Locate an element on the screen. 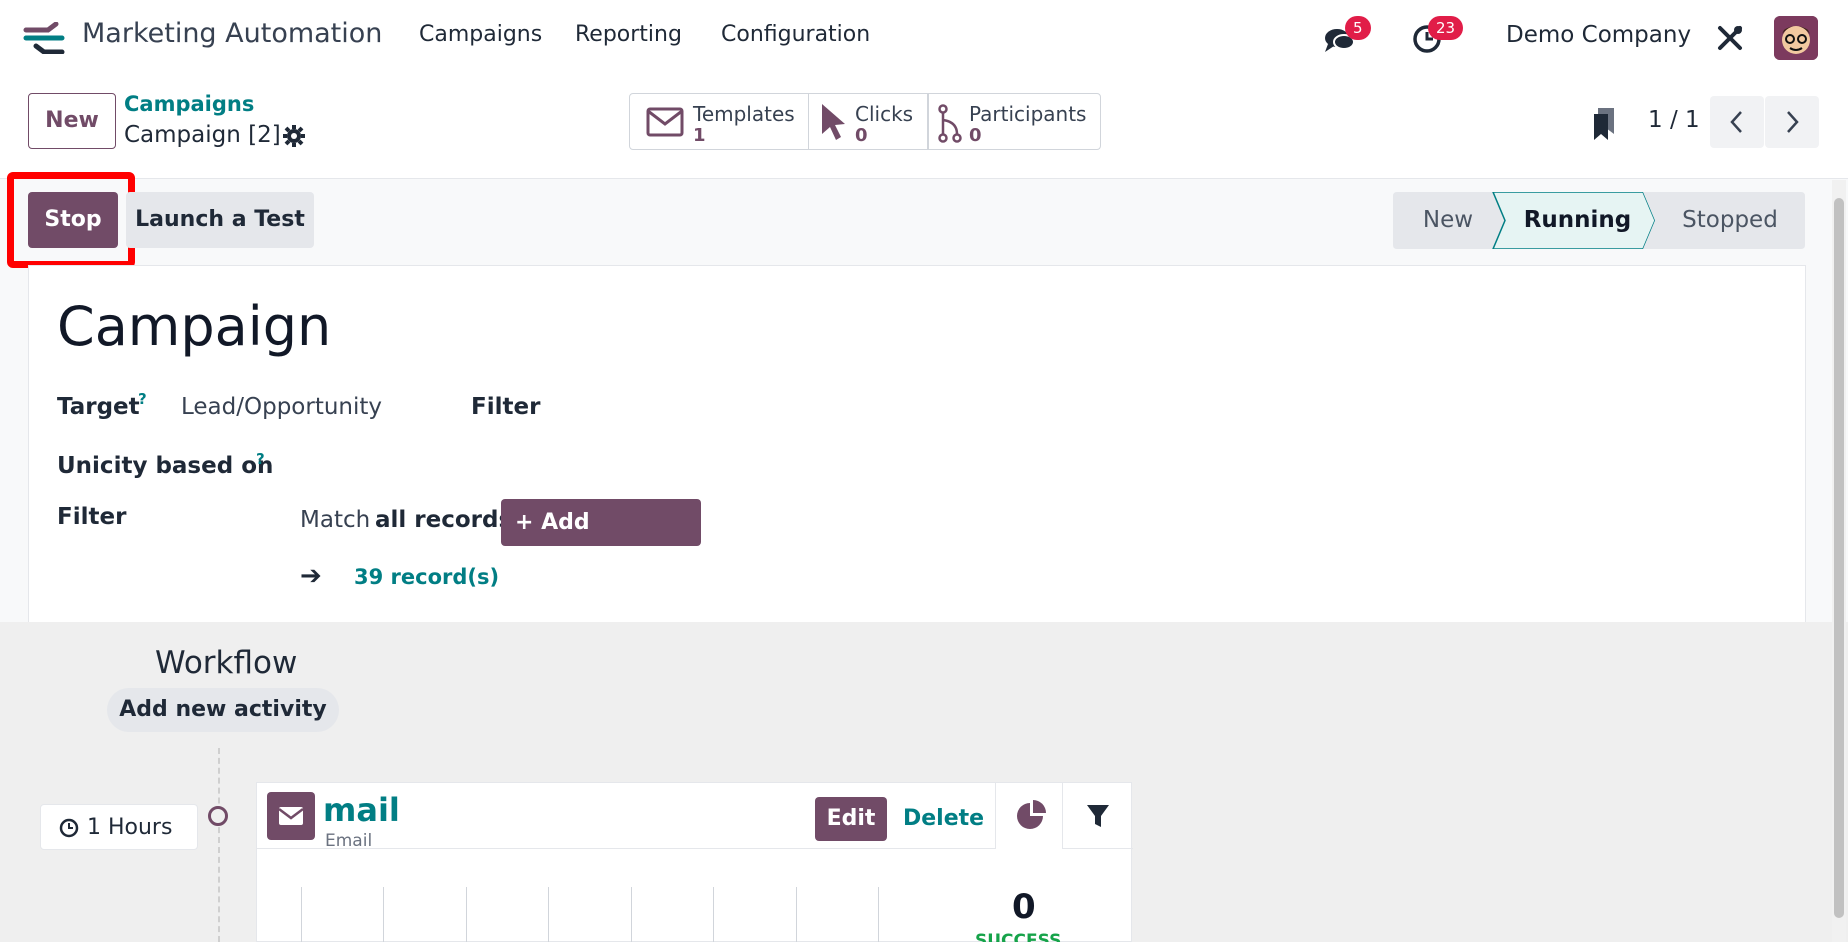 Image resolution: width=1848 pixels, height=942 pixels. envelope-icon is located at coordinates (665, 122).